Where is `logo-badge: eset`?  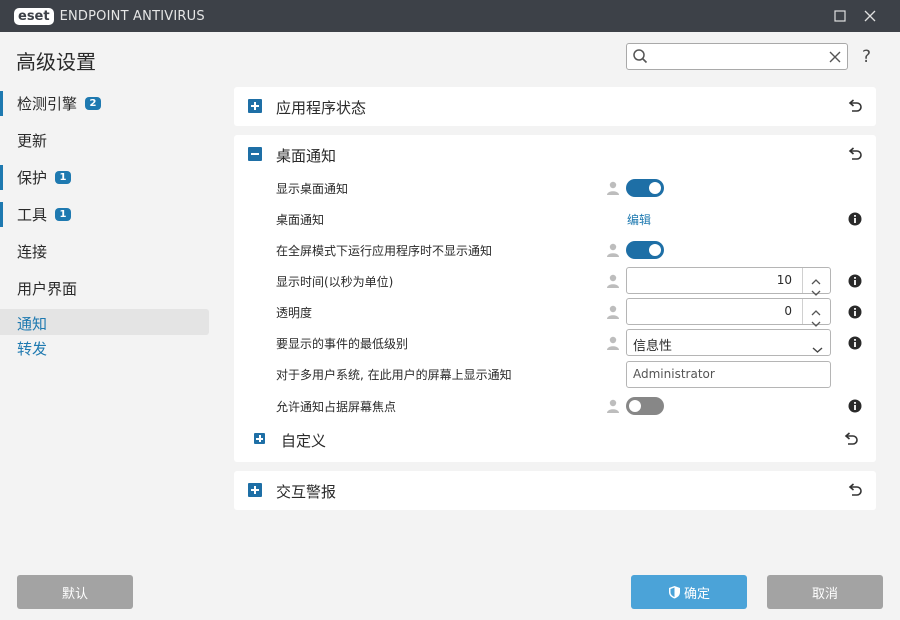
logo-badge: eset is located at coordinates (34, 16).